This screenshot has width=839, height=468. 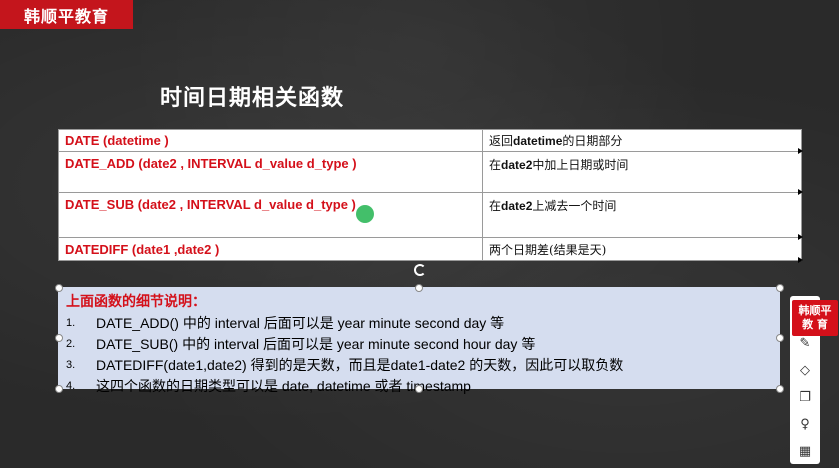 I want to click on pen-icon: ✎, so click(x=805, y=343).